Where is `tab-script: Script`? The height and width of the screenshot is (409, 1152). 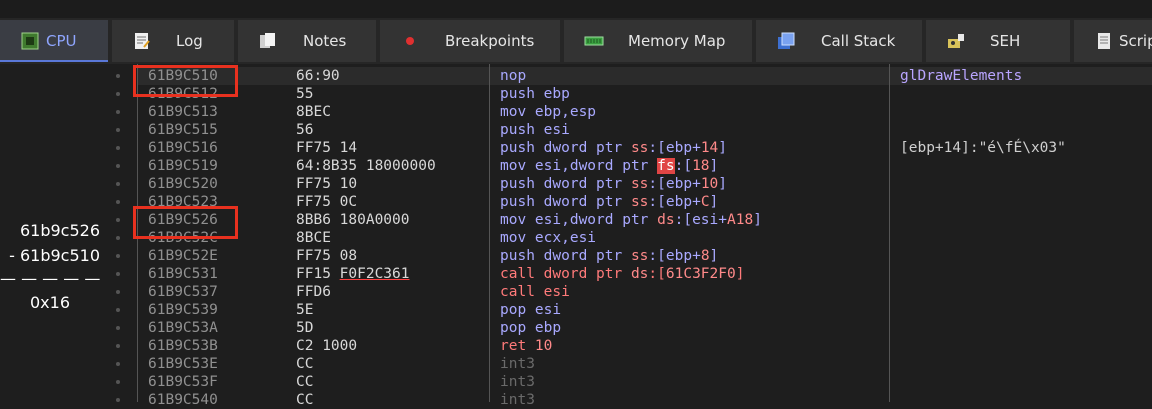 tab-script: Script is located at coordinates (1113, 41).